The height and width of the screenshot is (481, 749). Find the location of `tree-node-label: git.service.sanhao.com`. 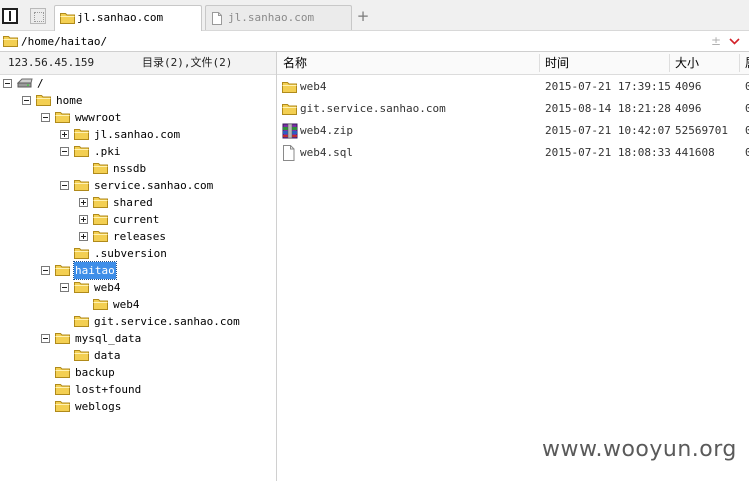

tree-node-label: git.service.sanhao.com is located at coordinates (167, 321).